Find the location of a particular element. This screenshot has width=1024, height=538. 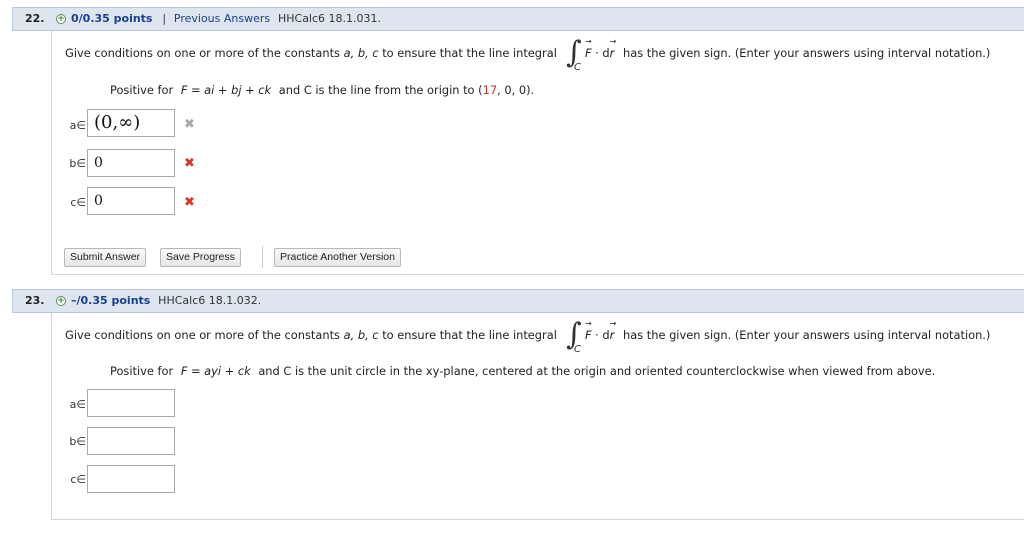

answer-b-input: 0 is located at coordinates (131, 163).